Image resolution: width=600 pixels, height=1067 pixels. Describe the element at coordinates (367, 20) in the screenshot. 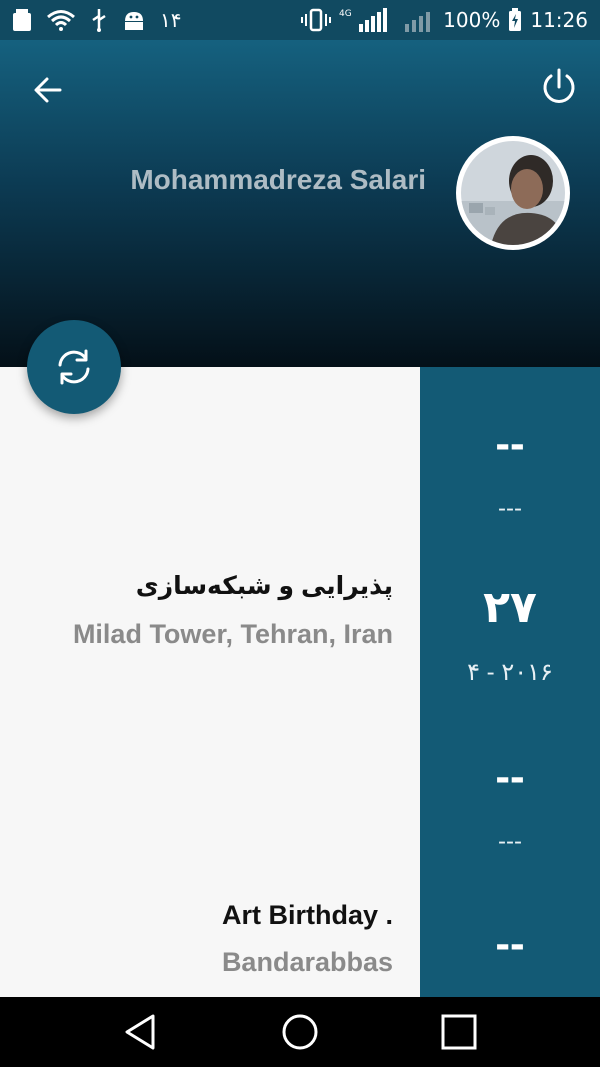

I see `signal-4g-icon: 4G` at that location.